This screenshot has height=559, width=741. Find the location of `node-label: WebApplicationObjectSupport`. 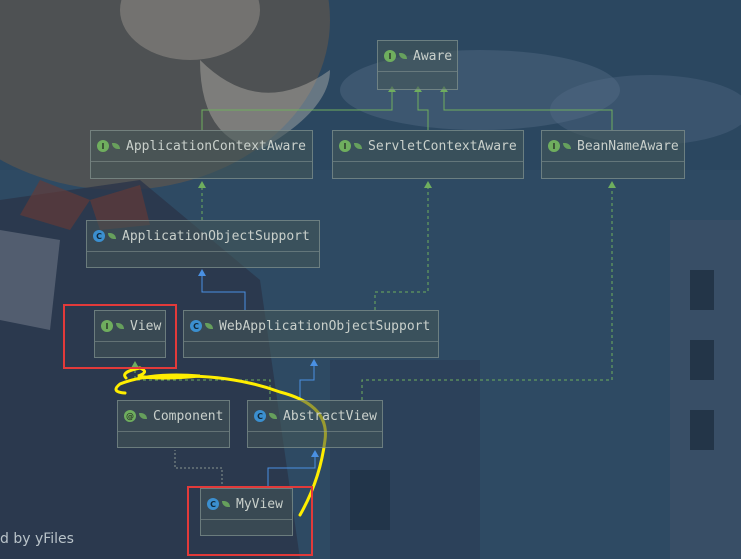

node-label: WebApplicationObjectSupport is located at coordinates (325, 326).